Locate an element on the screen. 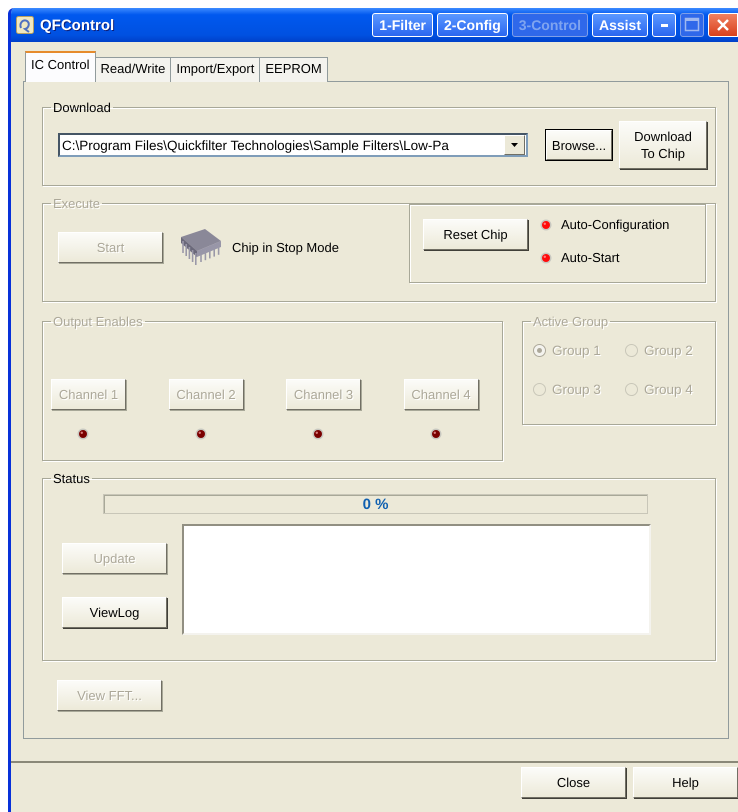 The width and height of the screenshot is (738, 812). chip-status-text: Chip in Stop Mode is located at coordinates (286, 247).